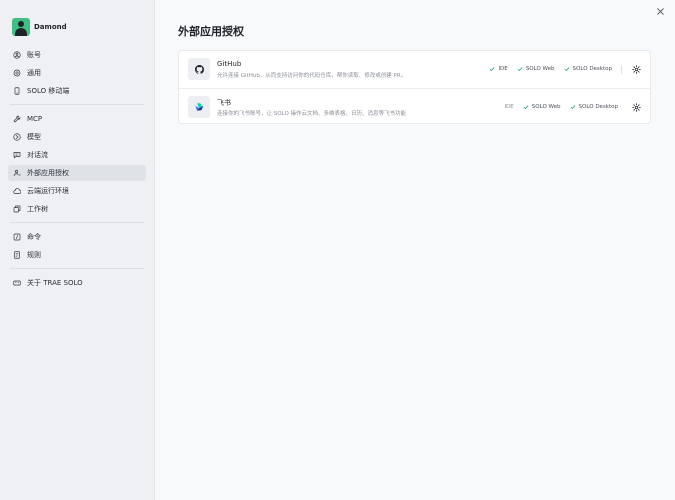 The image size is (675, 500). Describe the element at coordinates (17, 237) in the screenshot. I see `command-icon` at that location.